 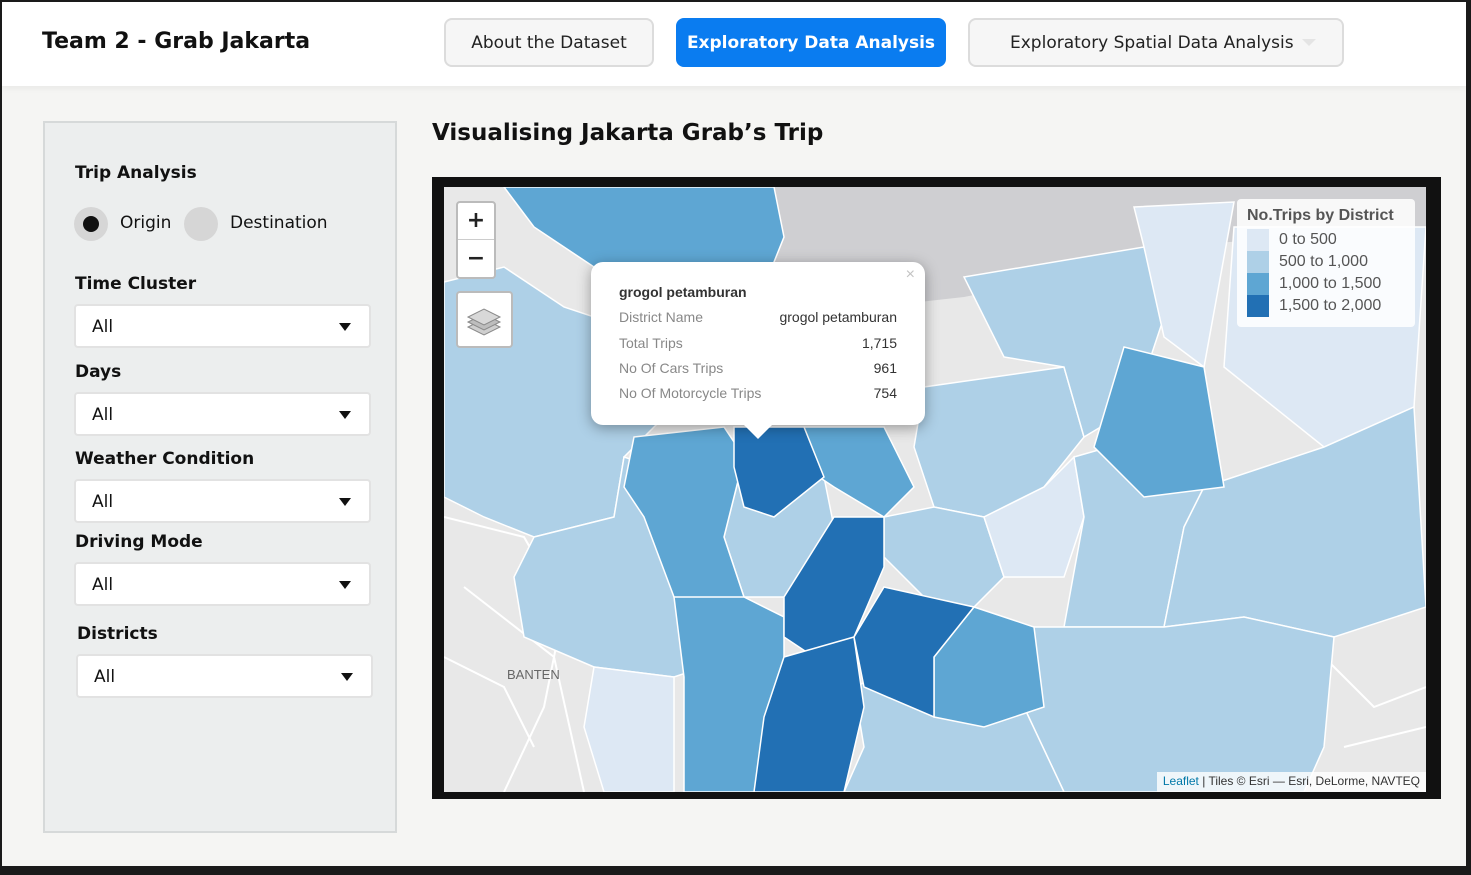 I want to click on popup-row: No Of Cars Trips 961, so click(x=758, y=370).